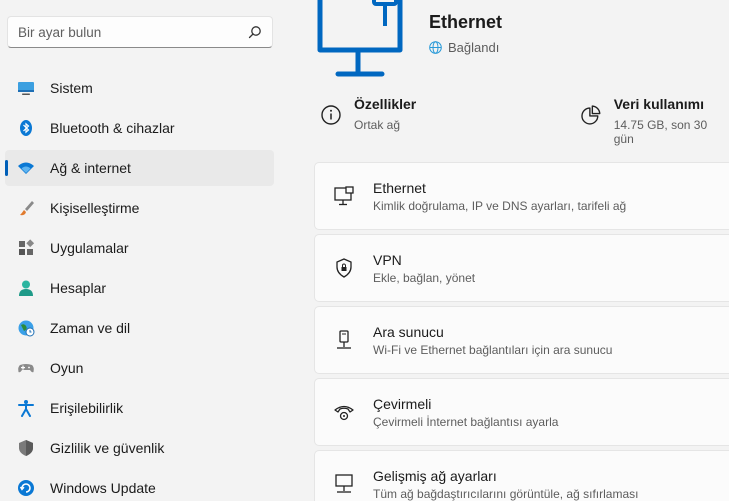 The image size is (729, 501). I want to click on page-title: Ethernet, so click(466, 22).